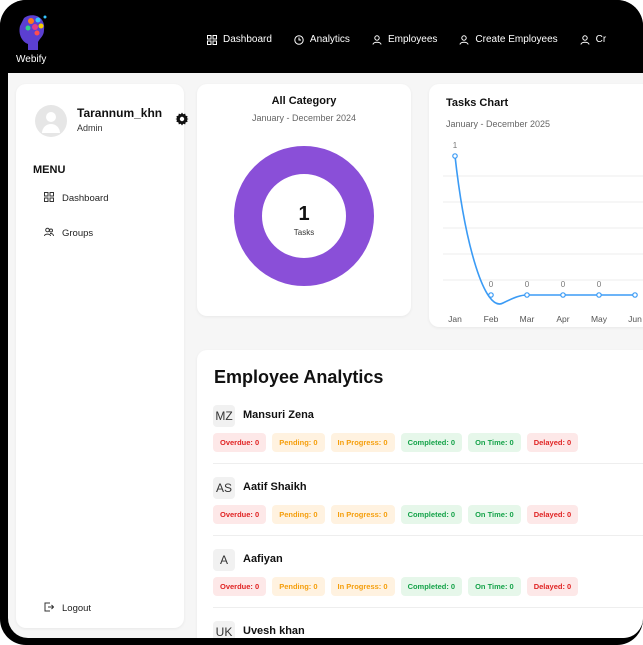  I want to click on logout-label: Logout, so click(77, 608).